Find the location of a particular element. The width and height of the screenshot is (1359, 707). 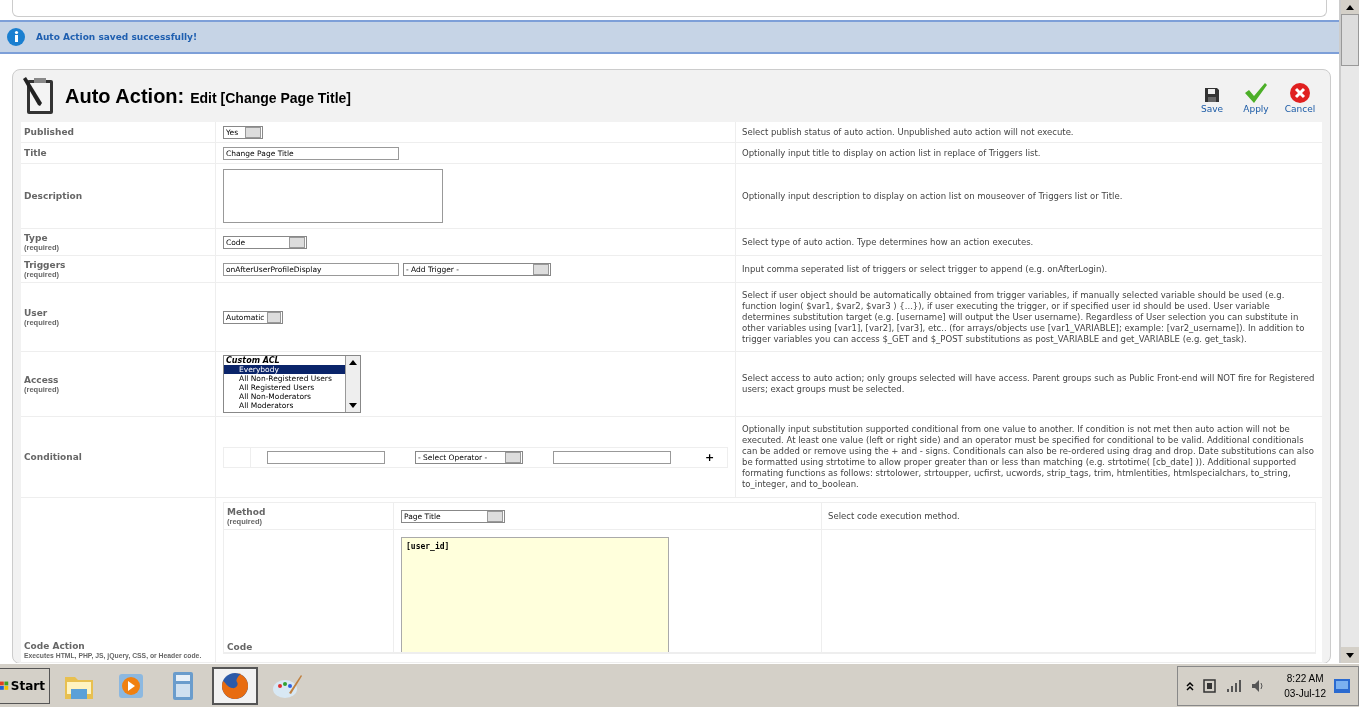

field-label: Access is located at coordinates (42, 379).